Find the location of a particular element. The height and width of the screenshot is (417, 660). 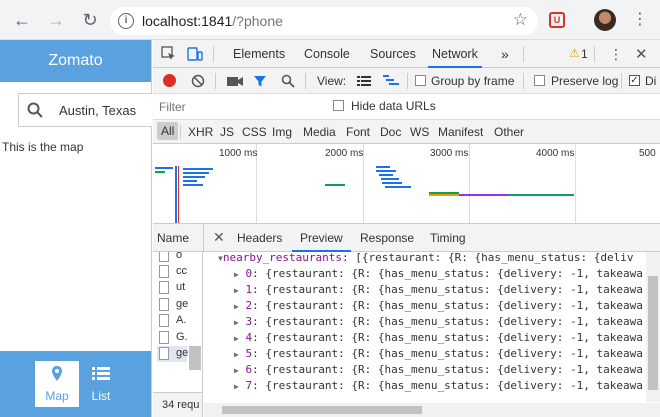

close-devtools-icon: ✕ is located at coordinates (641, 54).